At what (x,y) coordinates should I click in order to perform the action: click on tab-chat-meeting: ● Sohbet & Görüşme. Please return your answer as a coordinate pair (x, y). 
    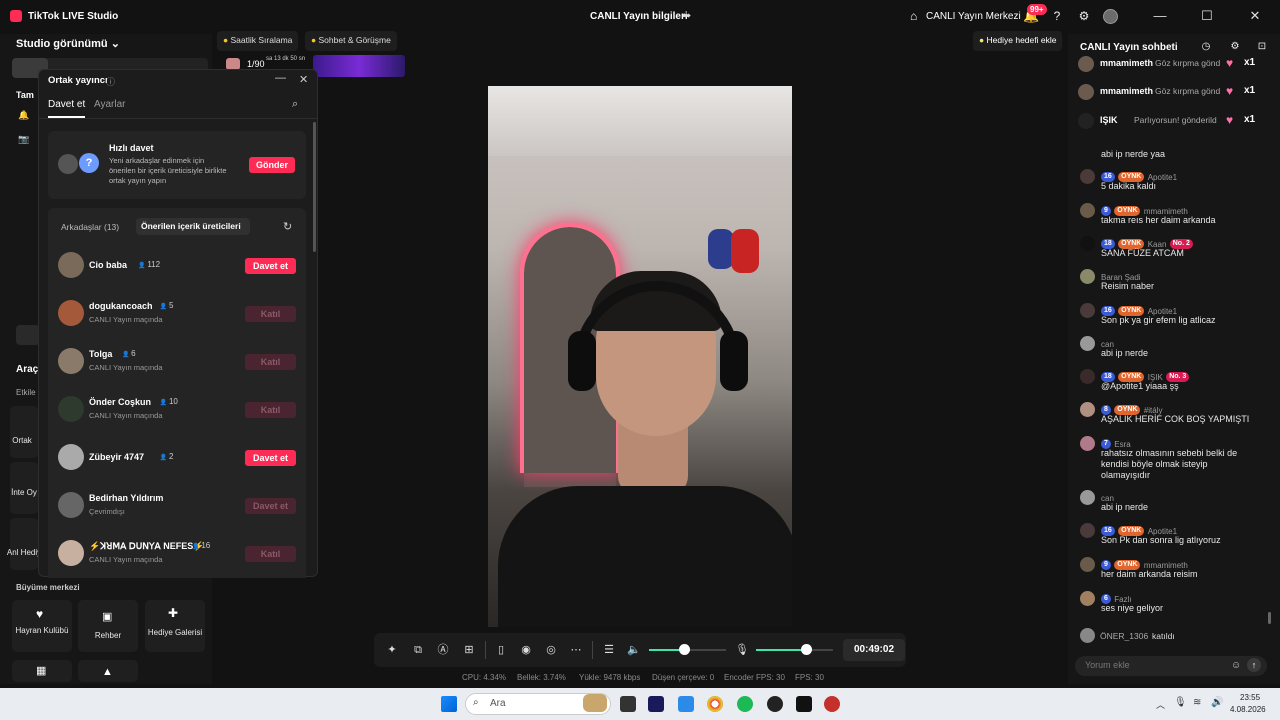
    Looking at the image, I should click on (351, 41).